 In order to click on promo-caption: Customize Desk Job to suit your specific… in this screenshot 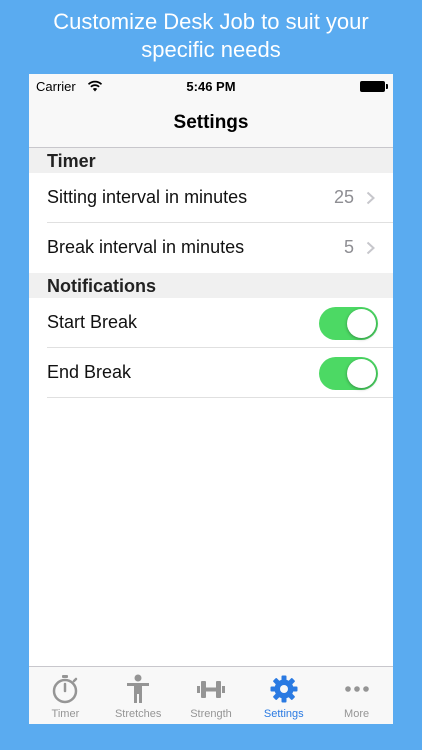, I will do `click(211, 36)`.